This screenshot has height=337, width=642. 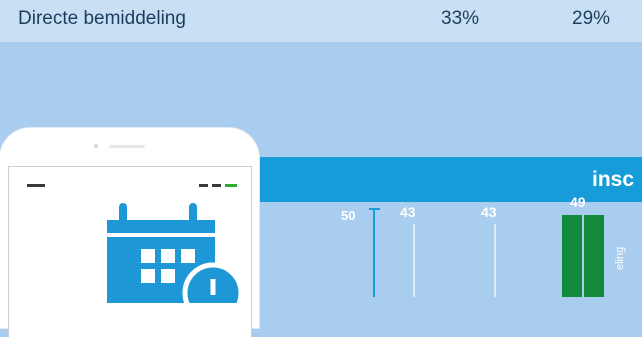 I want to click on bar-2-label: 43, so click(x=489, y=212).